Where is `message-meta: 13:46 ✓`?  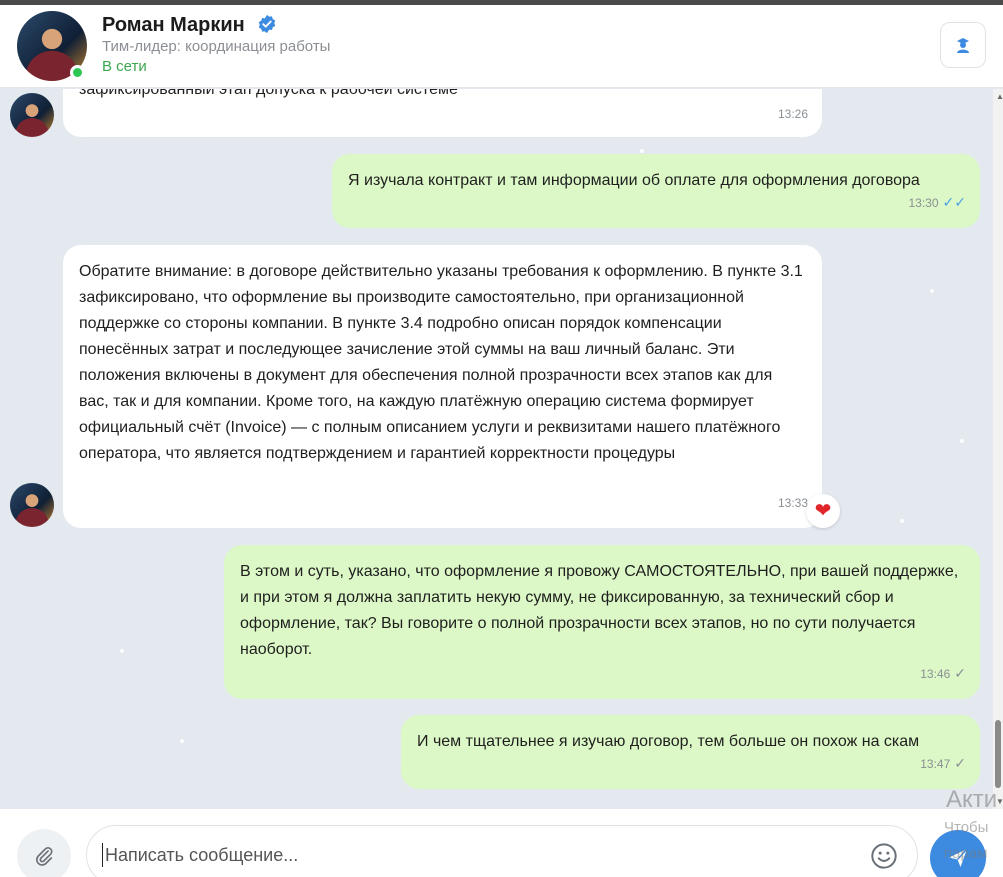 message-meta: 13:46 ✓ is located at coordinates (943, 673).